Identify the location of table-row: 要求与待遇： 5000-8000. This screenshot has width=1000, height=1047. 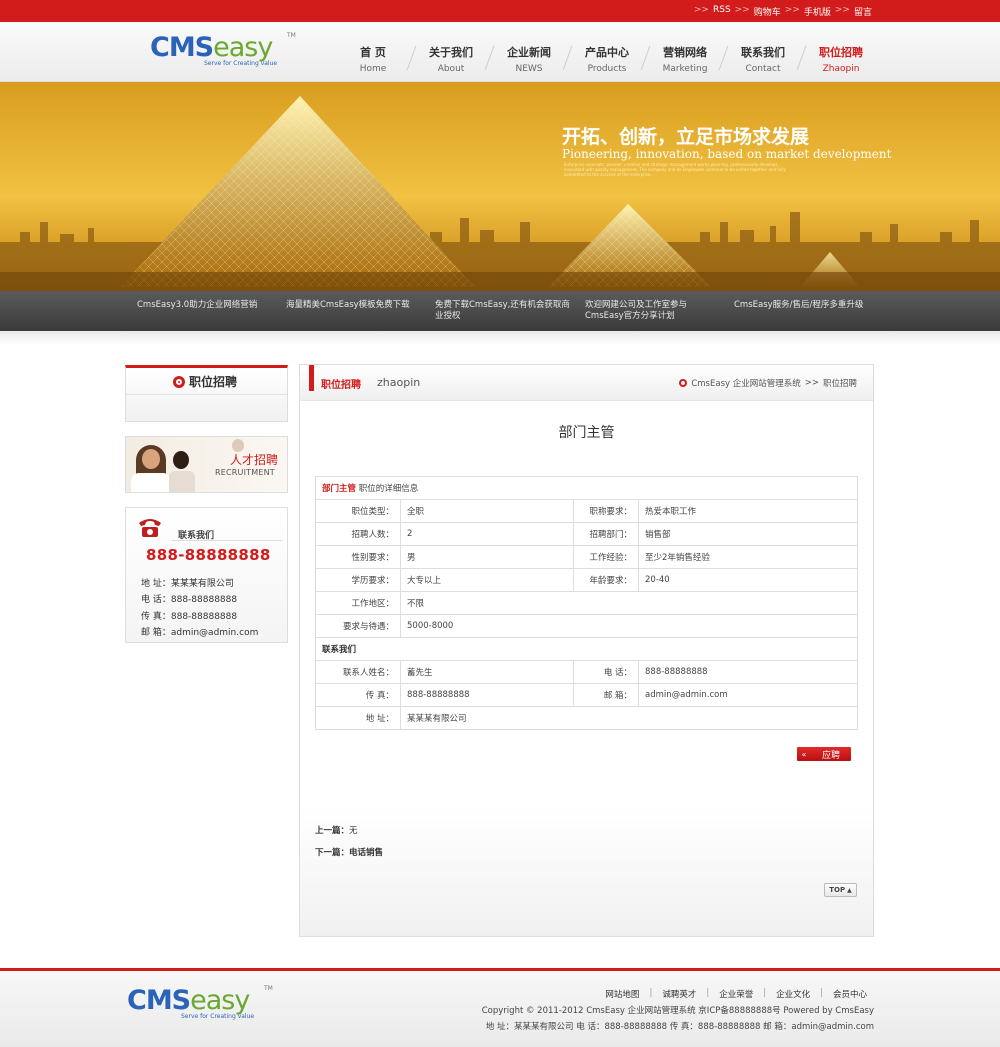
(586, 626).